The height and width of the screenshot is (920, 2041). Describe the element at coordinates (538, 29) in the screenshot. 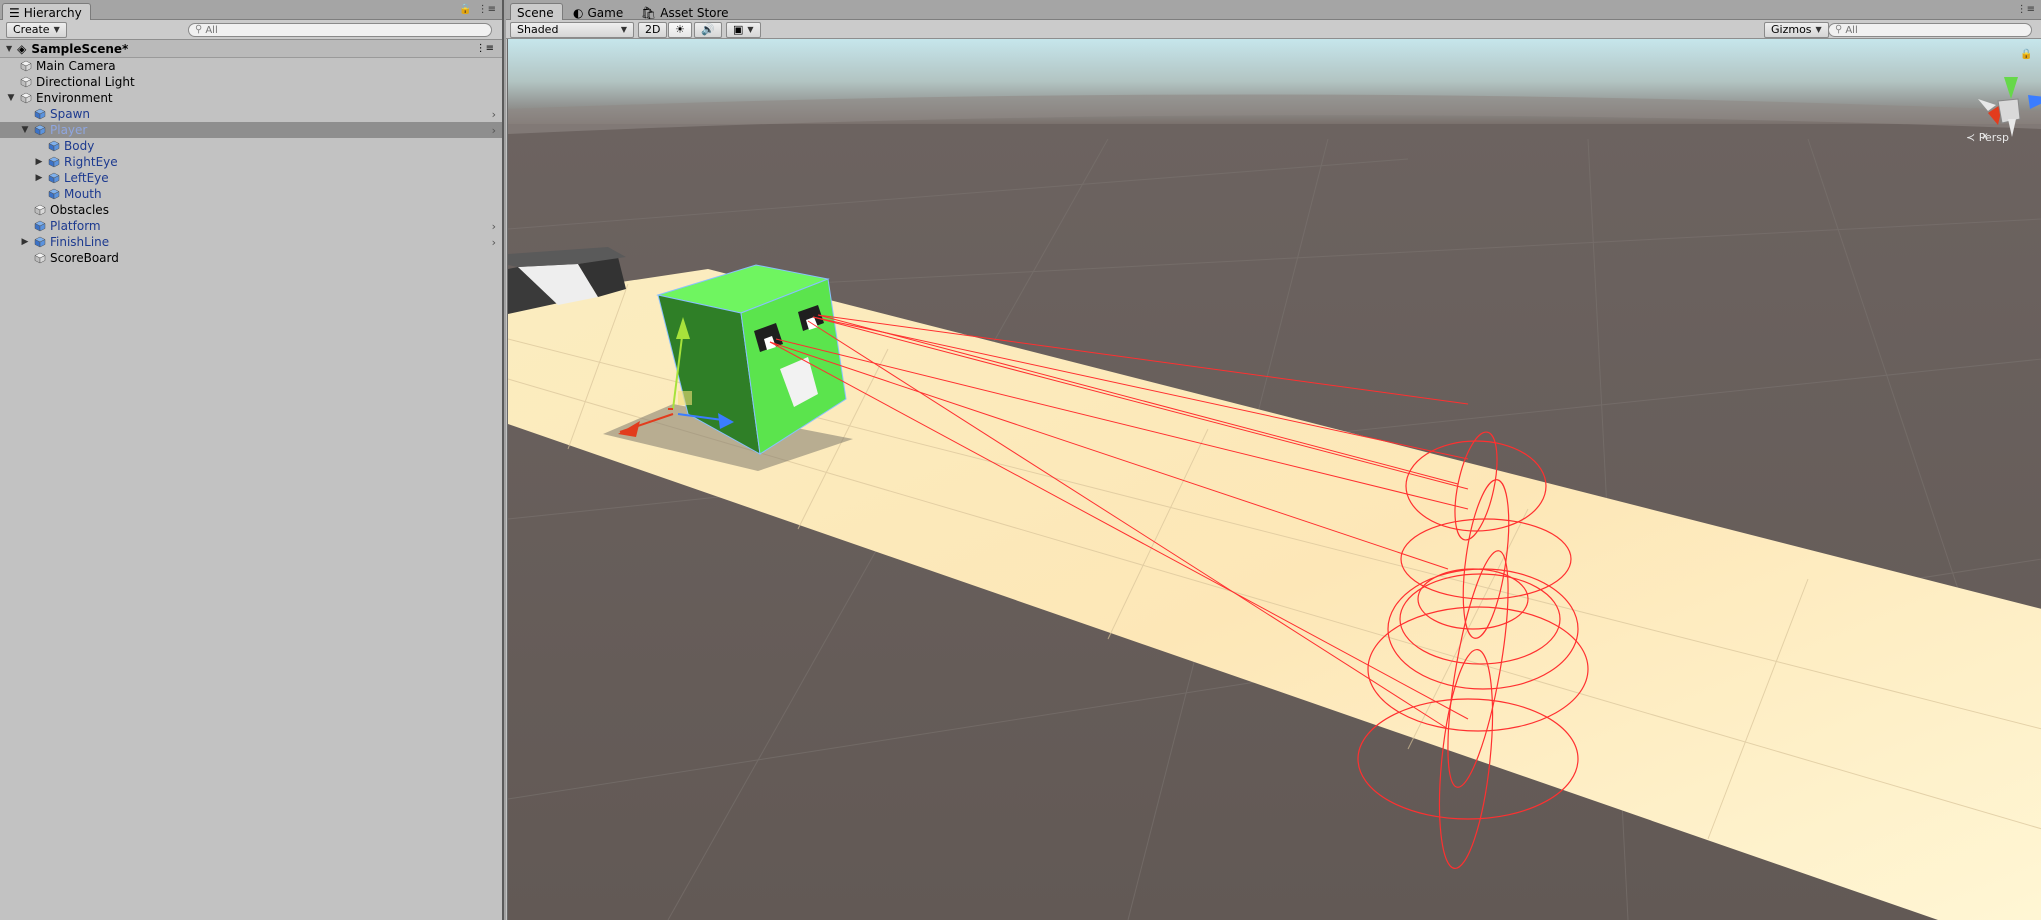

I see `shading-mode-label: Shaded` at that location.